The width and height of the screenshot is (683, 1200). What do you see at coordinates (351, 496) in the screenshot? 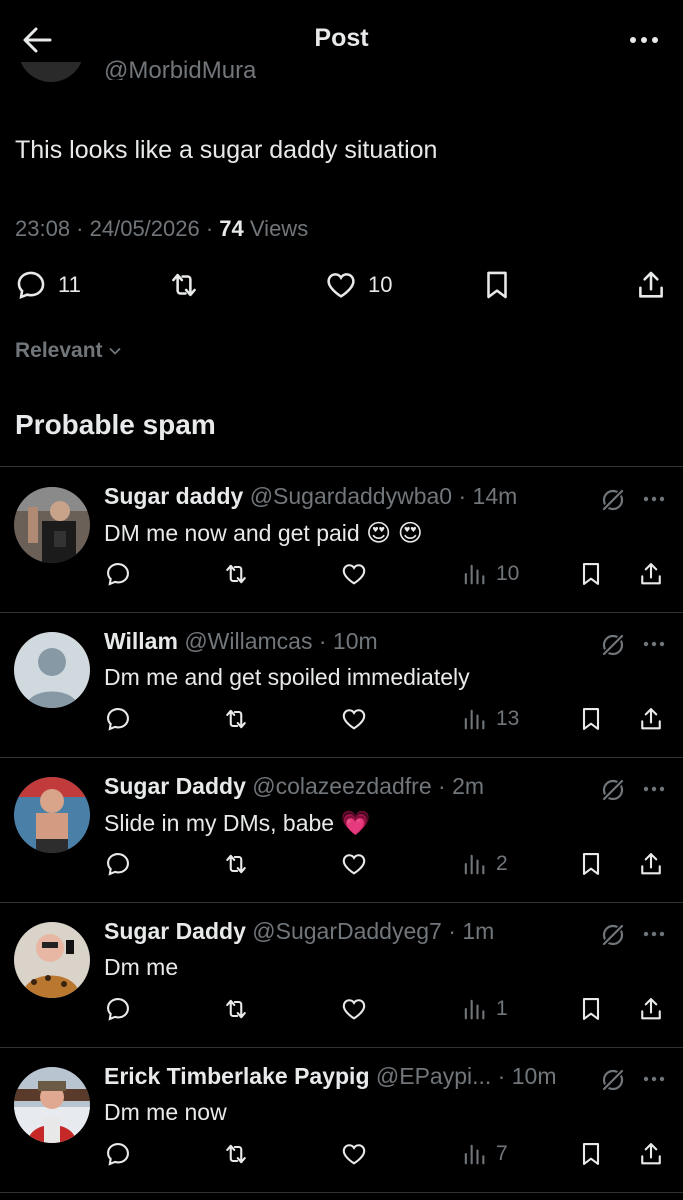
I see `author-handle: @Sugardaddywba0` at bounding box center [351, 496].